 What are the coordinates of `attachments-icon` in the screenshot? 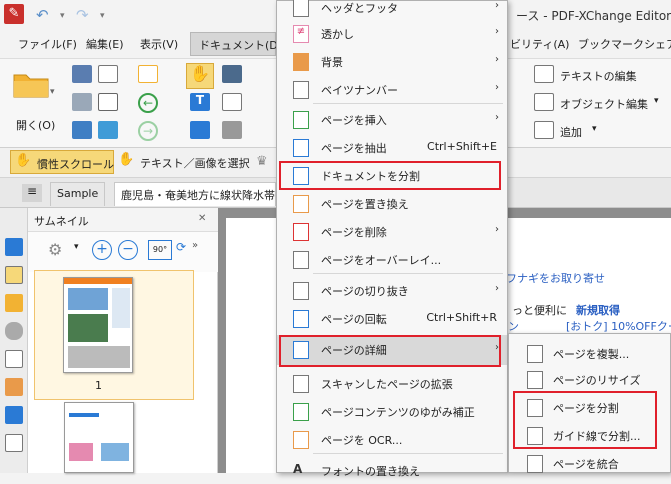 It's located at (14, 331).